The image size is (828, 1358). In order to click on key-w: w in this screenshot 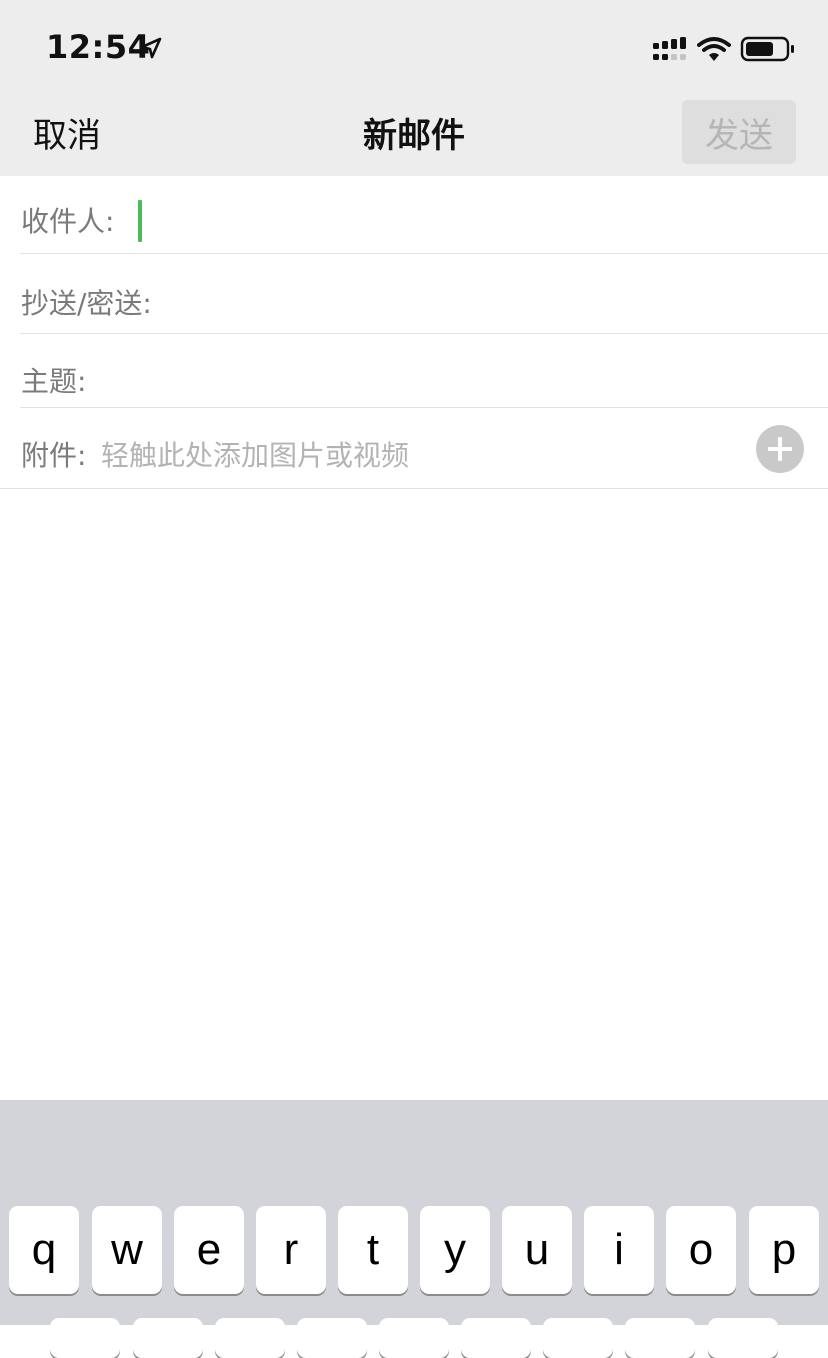, I will do `click(127, 1250)`.